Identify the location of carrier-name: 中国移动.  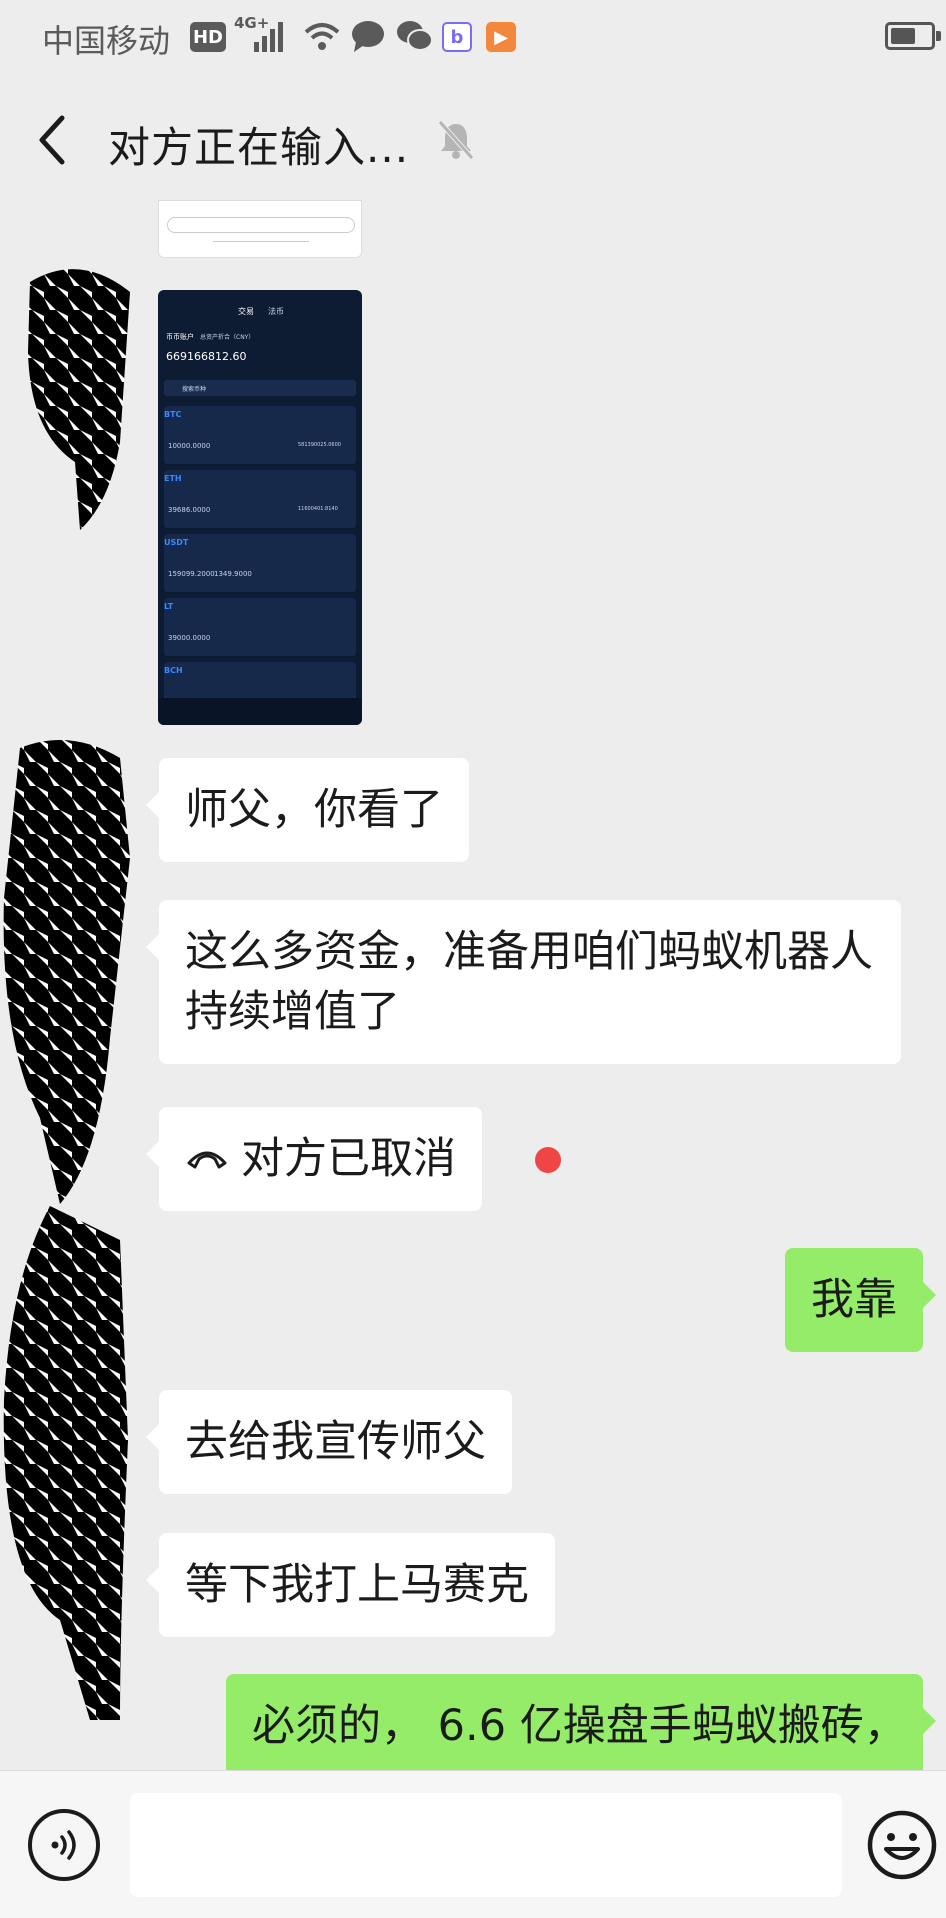
(106, 41).